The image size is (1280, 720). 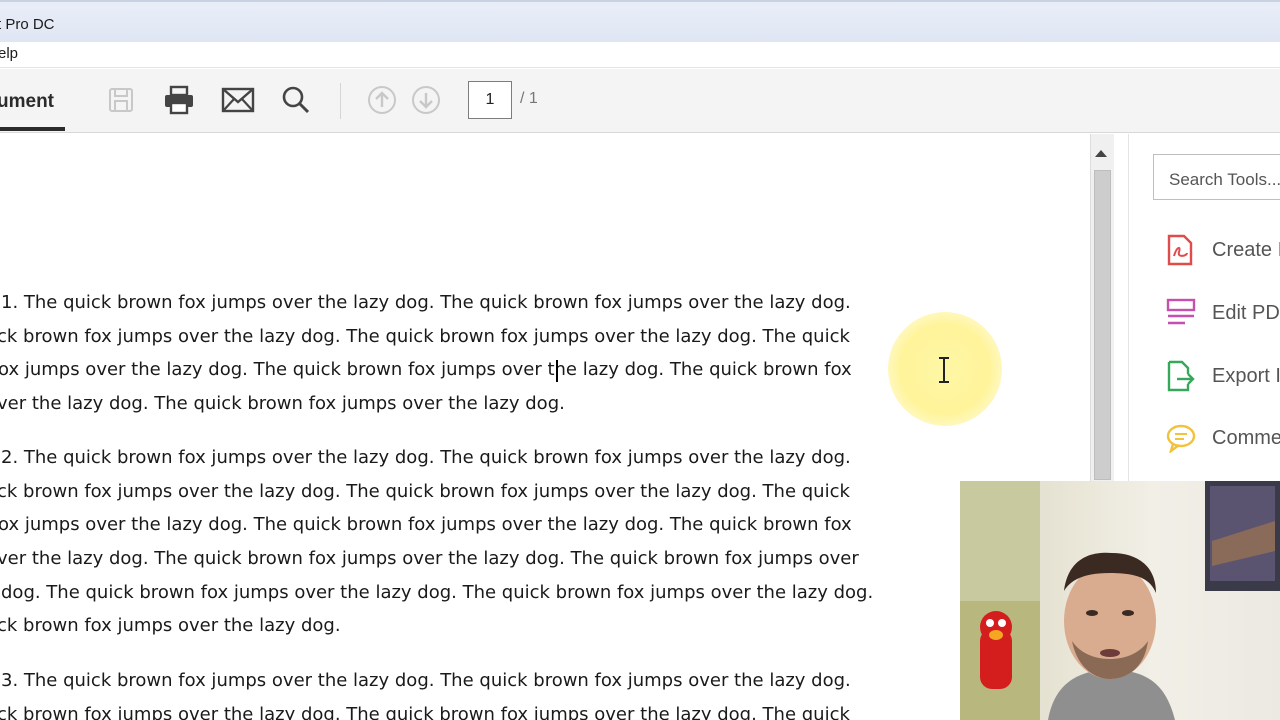 I want to click on webcam-overlay, so click(x=1120, y=600).